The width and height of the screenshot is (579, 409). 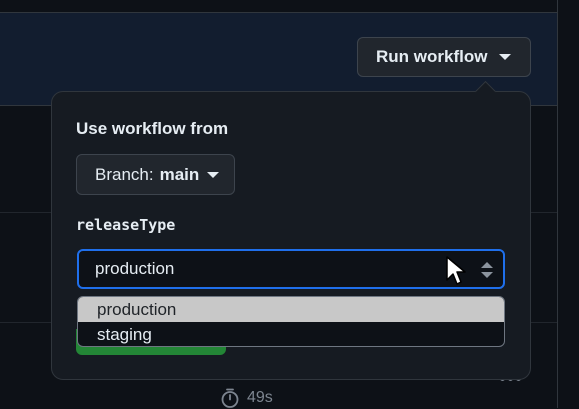 What do you see at coordinates (568, 204) in the screenshot?
I see `page-right-gutter` at bounding box center [568, 204].